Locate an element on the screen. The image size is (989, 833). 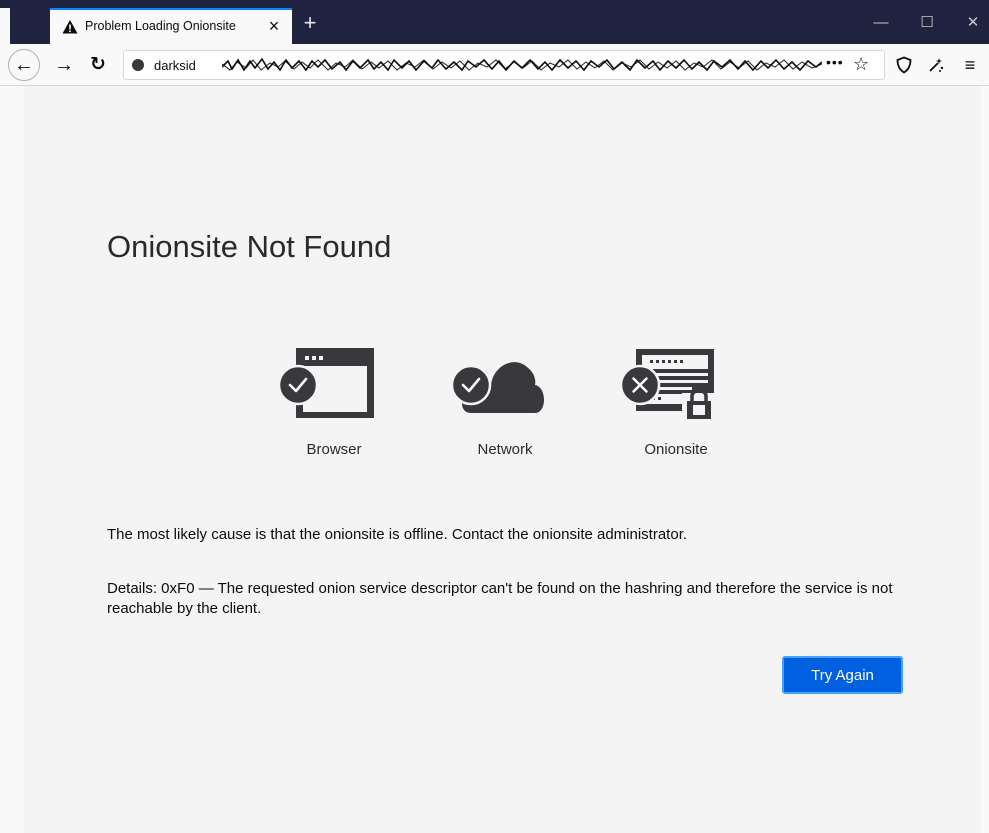
back-button: ← is located at coordinates (24, 65).